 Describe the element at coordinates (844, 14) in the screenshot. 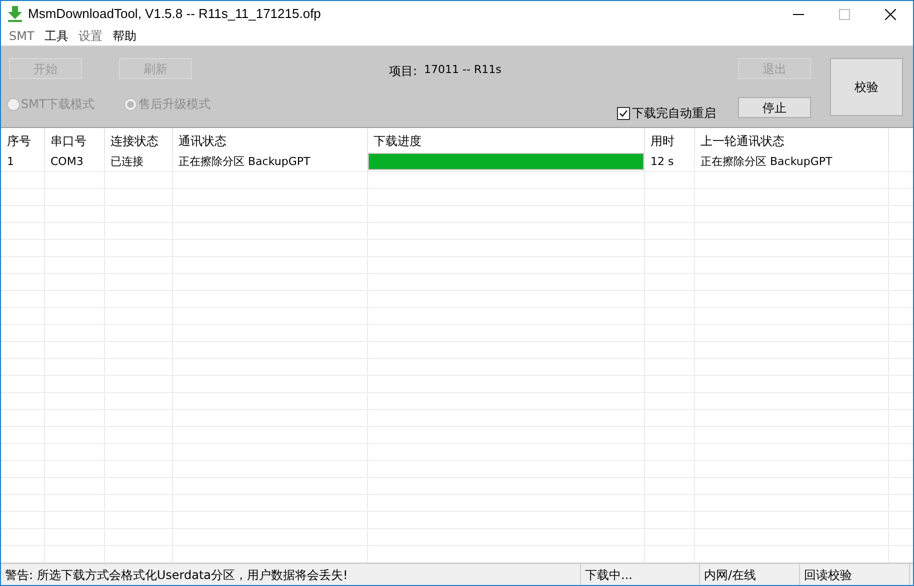

I see `maximize-icon` at that location.